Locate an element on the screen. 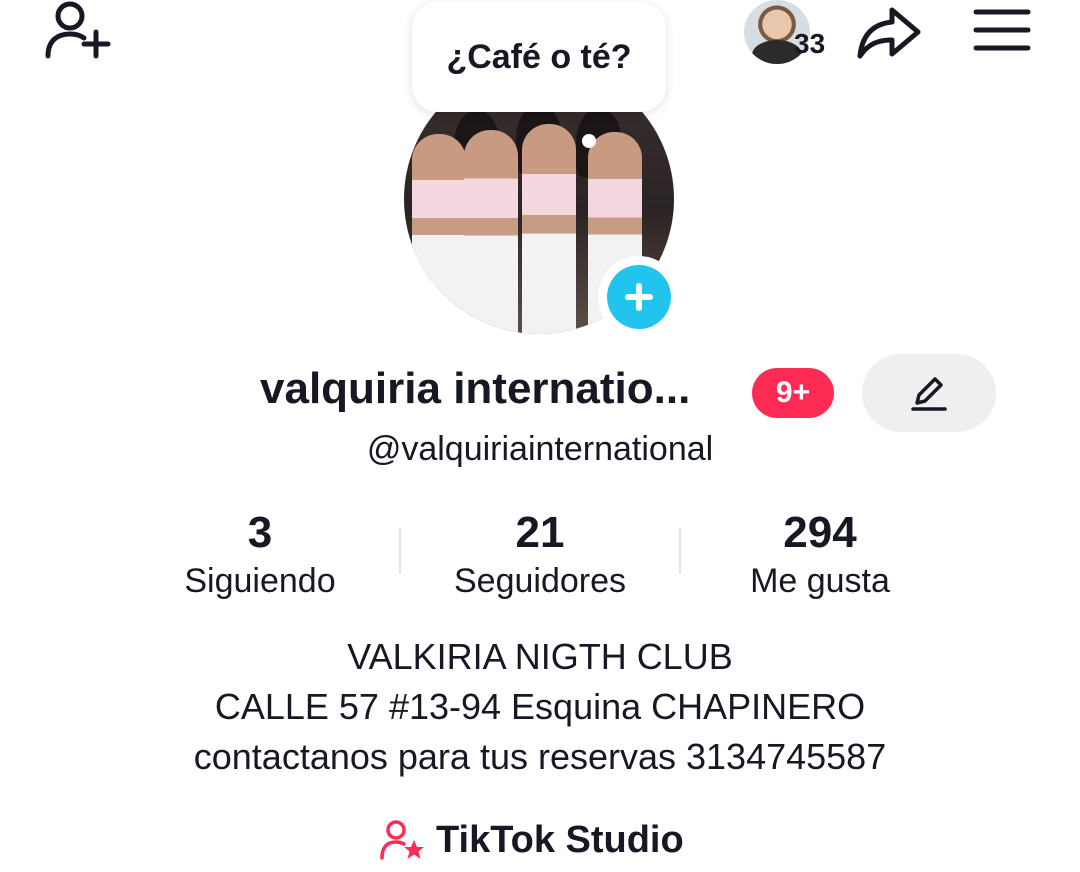 This screenshot has width=1080, height=872. bio-line: VALKIRIA NIGTH CLUB is located at coordinates (540, 656).